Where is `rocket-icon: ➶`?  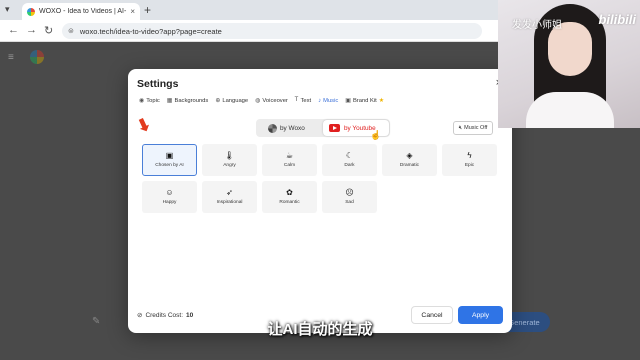
rocket-icon: ➶ is located at coordinates (229, 192).